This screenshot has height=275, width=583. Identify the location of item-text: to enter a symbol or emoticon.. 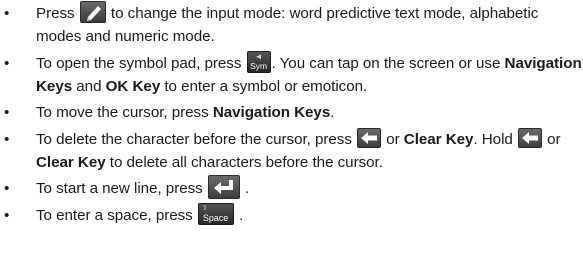
(266, 86).